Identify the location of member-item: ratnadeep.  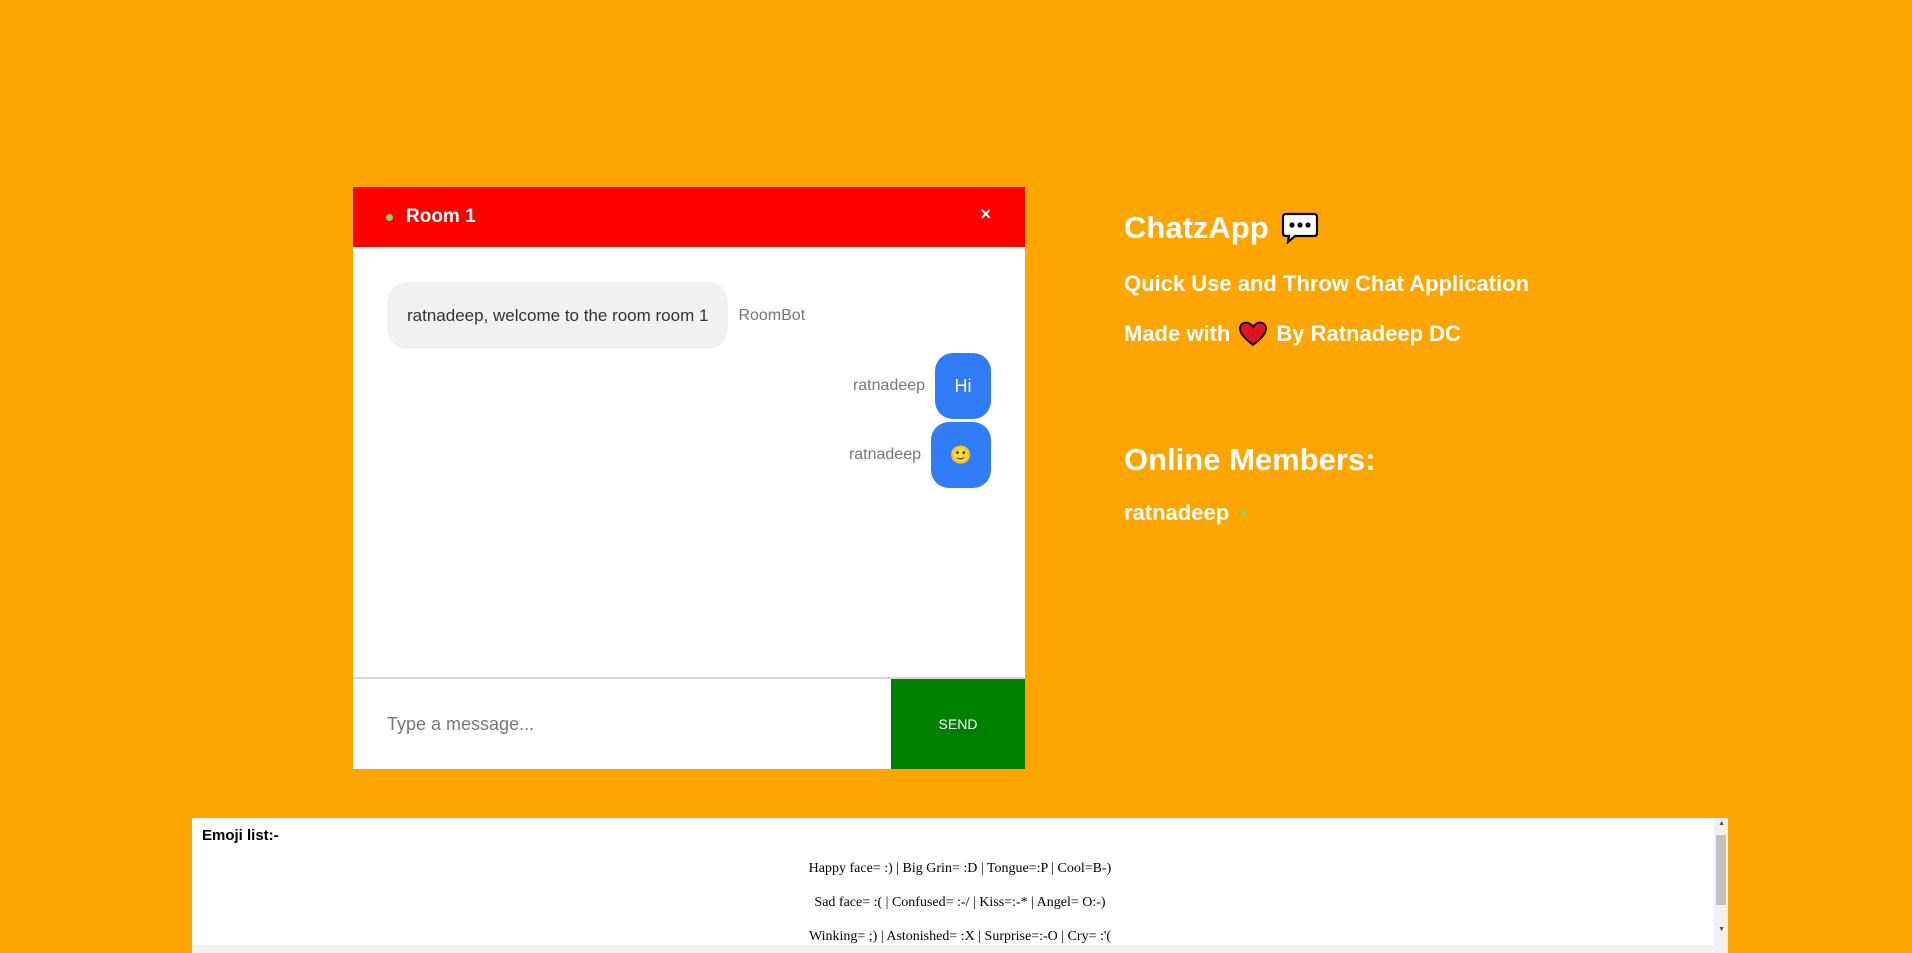
(1186, 513).